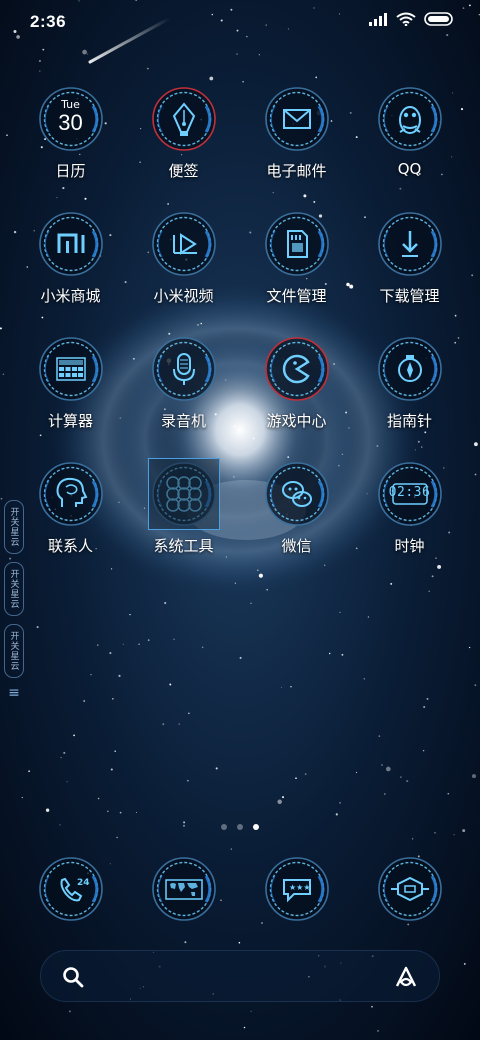 Image resolution: width=480 pixels, height=1040 pixels. I want to click on battery-icon, so click(438, 19).